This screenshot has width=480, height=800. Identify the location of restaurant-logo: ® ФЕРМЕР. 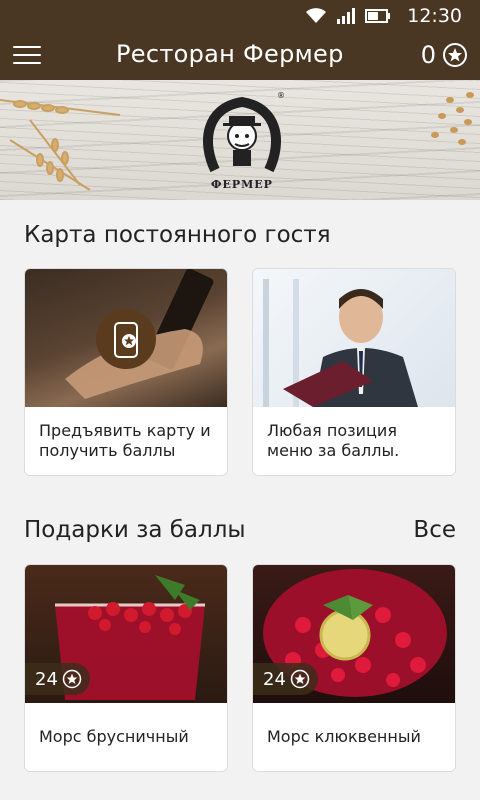
(242, 142).